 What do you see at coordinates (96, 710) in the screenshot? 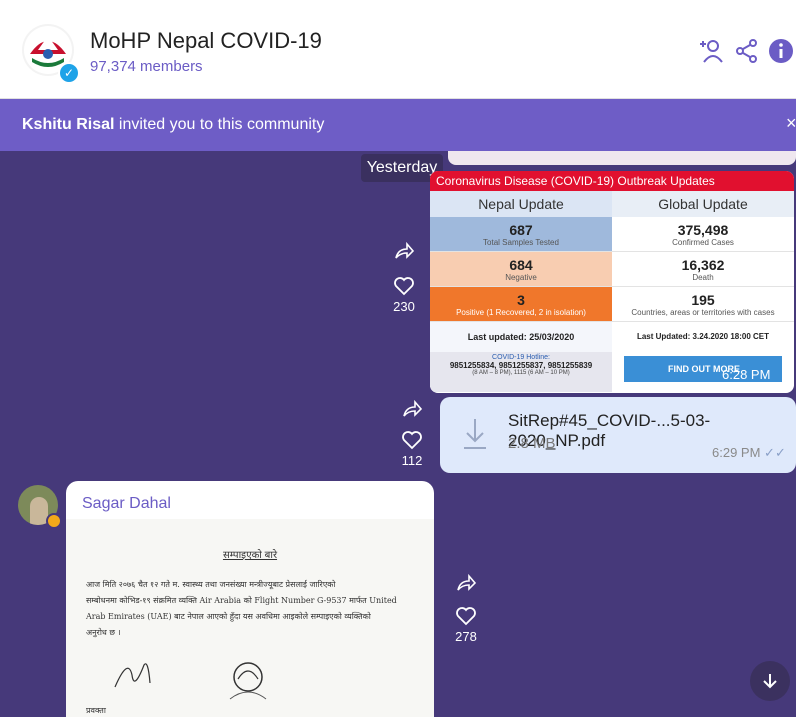
I see `doc-signatory: प्रवक्ता` at bounding box center [96, 710].